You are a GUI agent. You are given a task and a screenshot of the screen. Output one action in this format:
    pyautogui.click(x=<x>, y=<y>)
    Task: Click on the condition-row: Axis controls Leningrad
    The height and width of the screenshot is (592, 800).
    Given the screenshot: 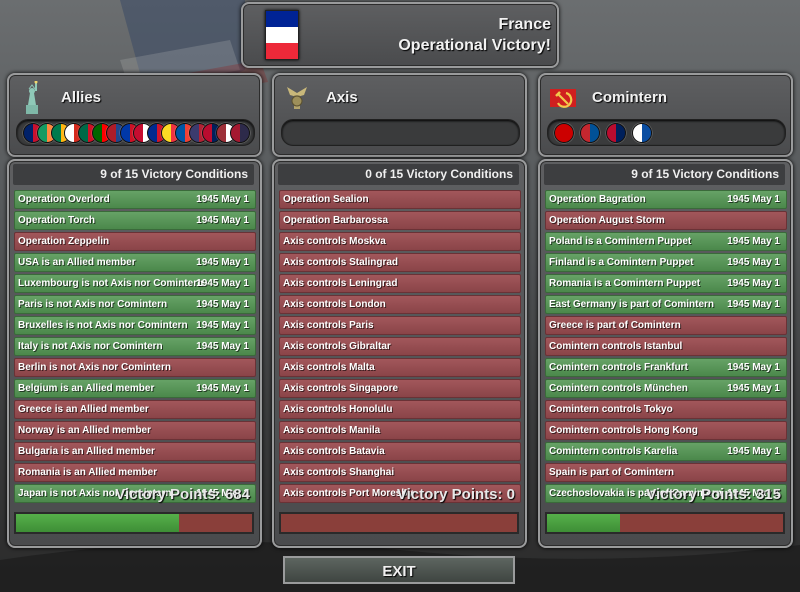 What is the action you would take?
    pyautogui.click(x=400, y=283)
    